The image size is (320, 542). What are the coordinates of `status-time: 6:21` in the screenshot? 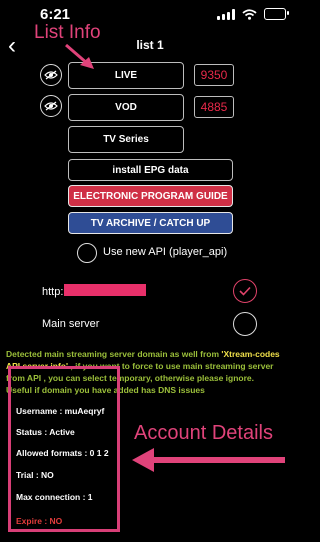 It's located at (55, 14).